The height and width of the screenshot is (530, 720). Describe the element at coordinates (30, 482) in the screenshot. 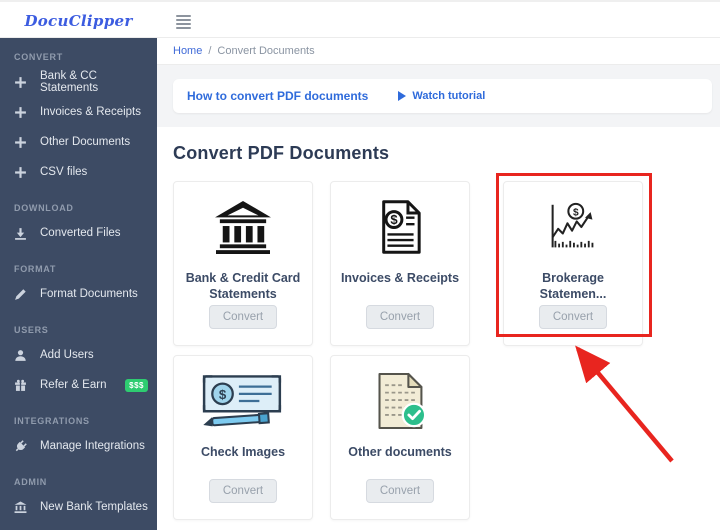

I see `section-label: ADMIN` at that location.